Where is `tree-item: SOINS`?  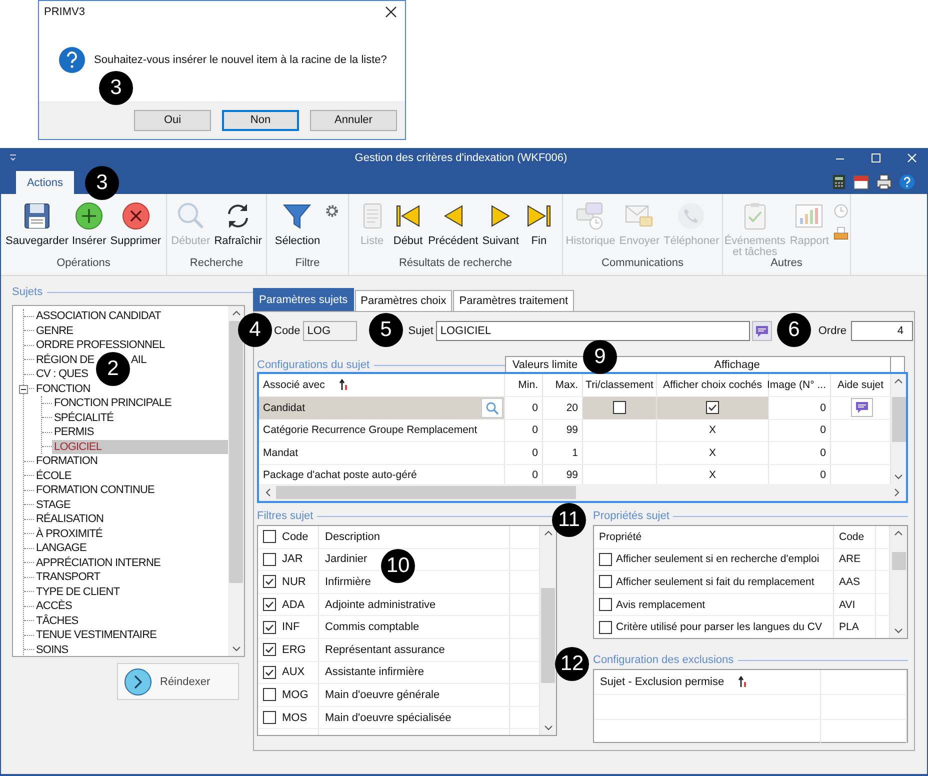 tree-item: SOINS is located at coordinates (51, 649).